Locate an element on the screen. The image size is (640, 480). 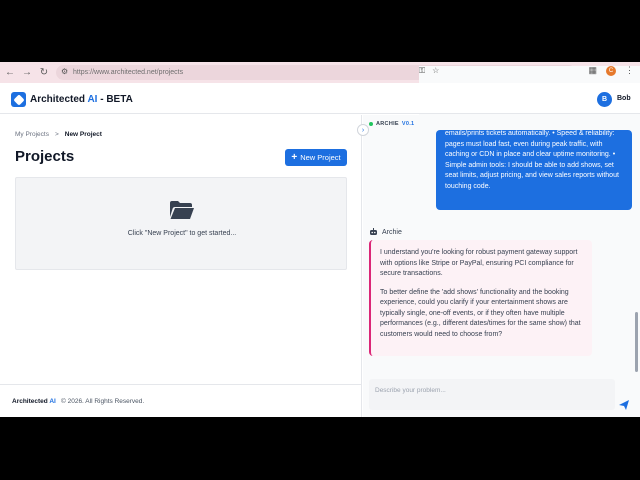
chat-input-box is located at coordinates (492, 396).